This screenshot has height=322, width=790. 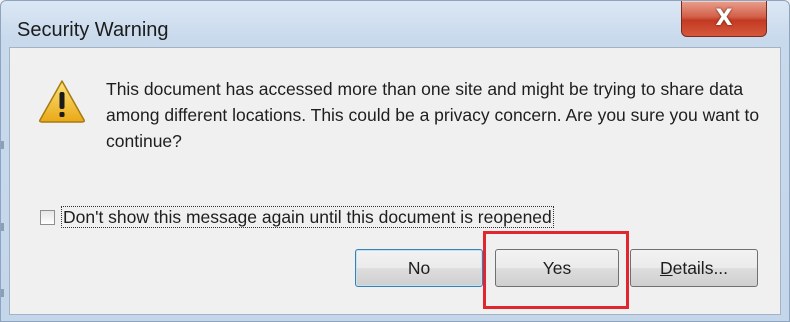 I want to click on dont-show-again-checkbox, so click(x=47, y=217).